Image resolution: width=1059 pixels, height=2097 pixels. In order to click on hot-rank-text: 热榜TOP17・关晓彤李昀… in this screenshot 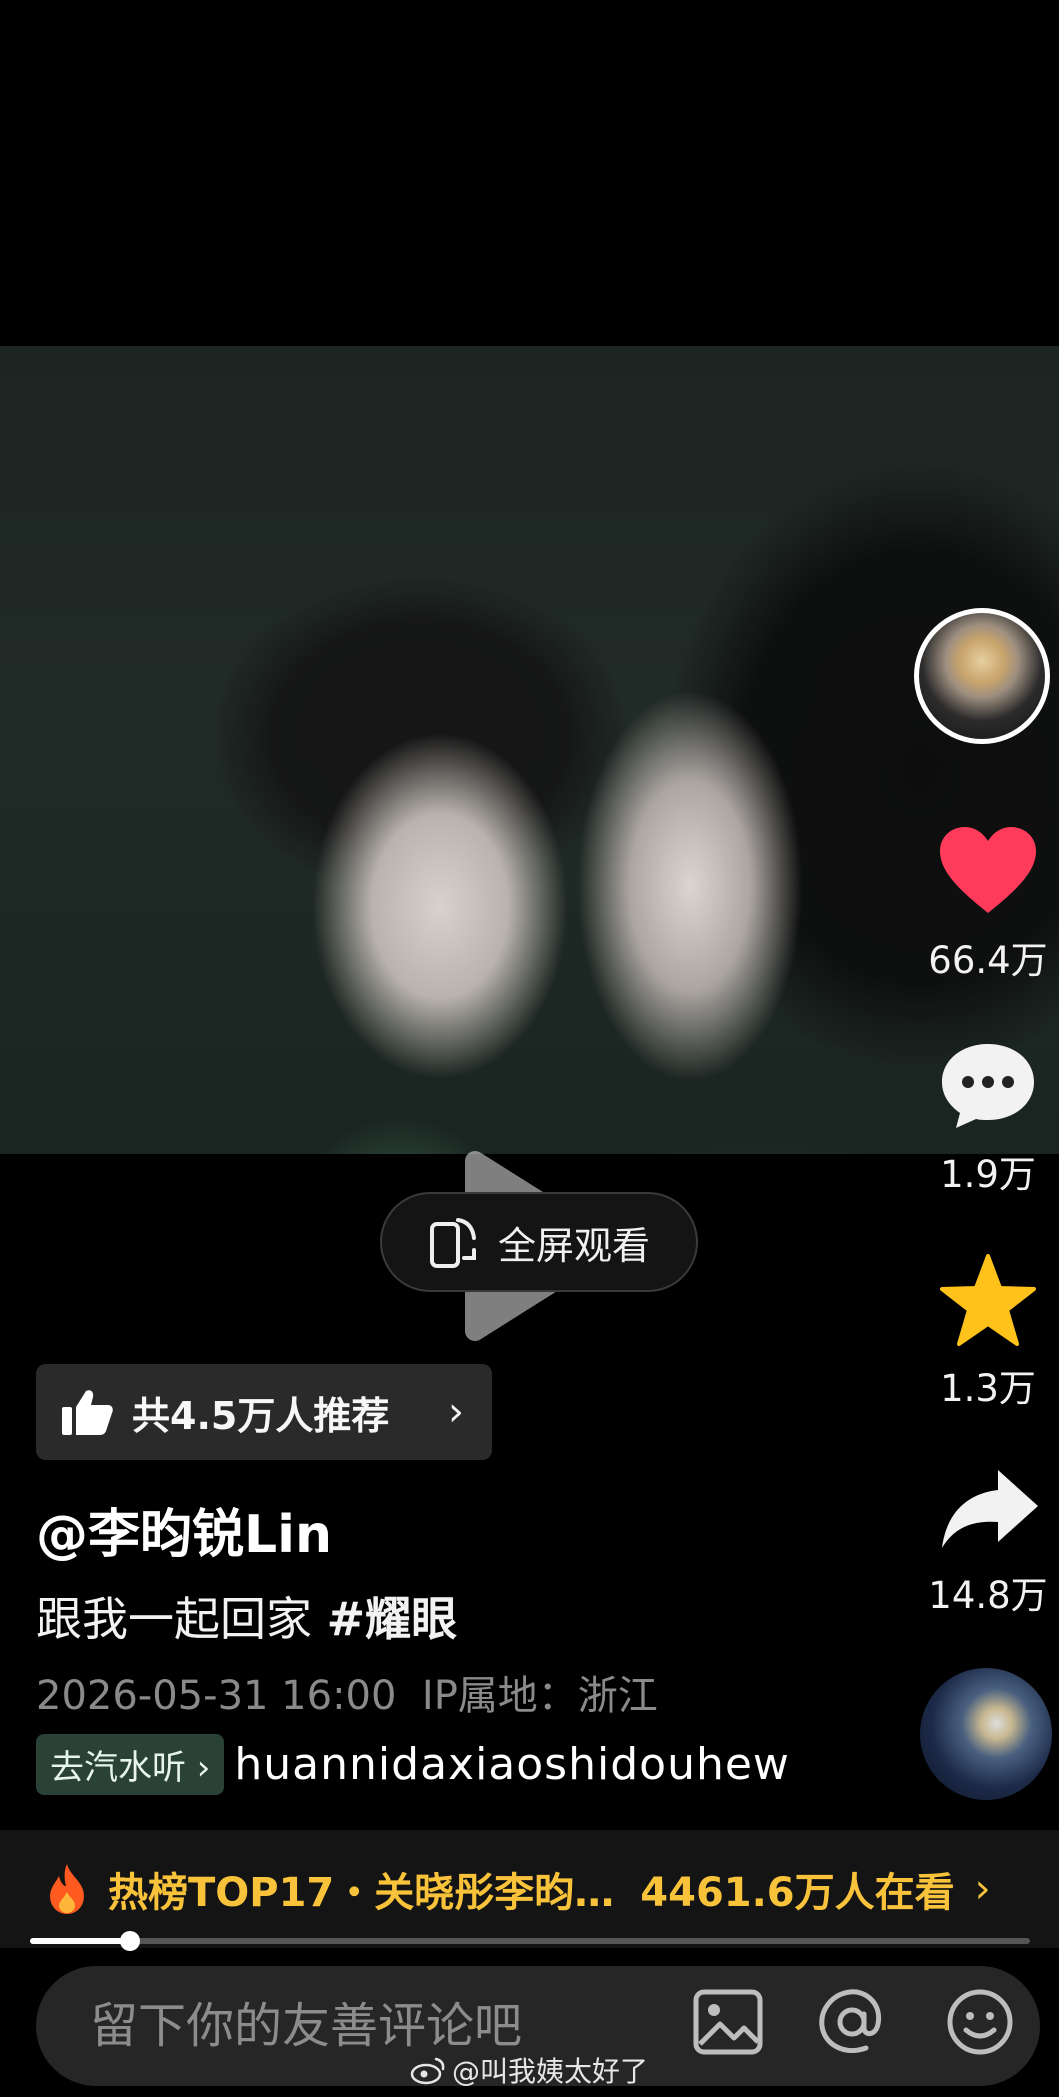, I will do `click(361, 1893)`.